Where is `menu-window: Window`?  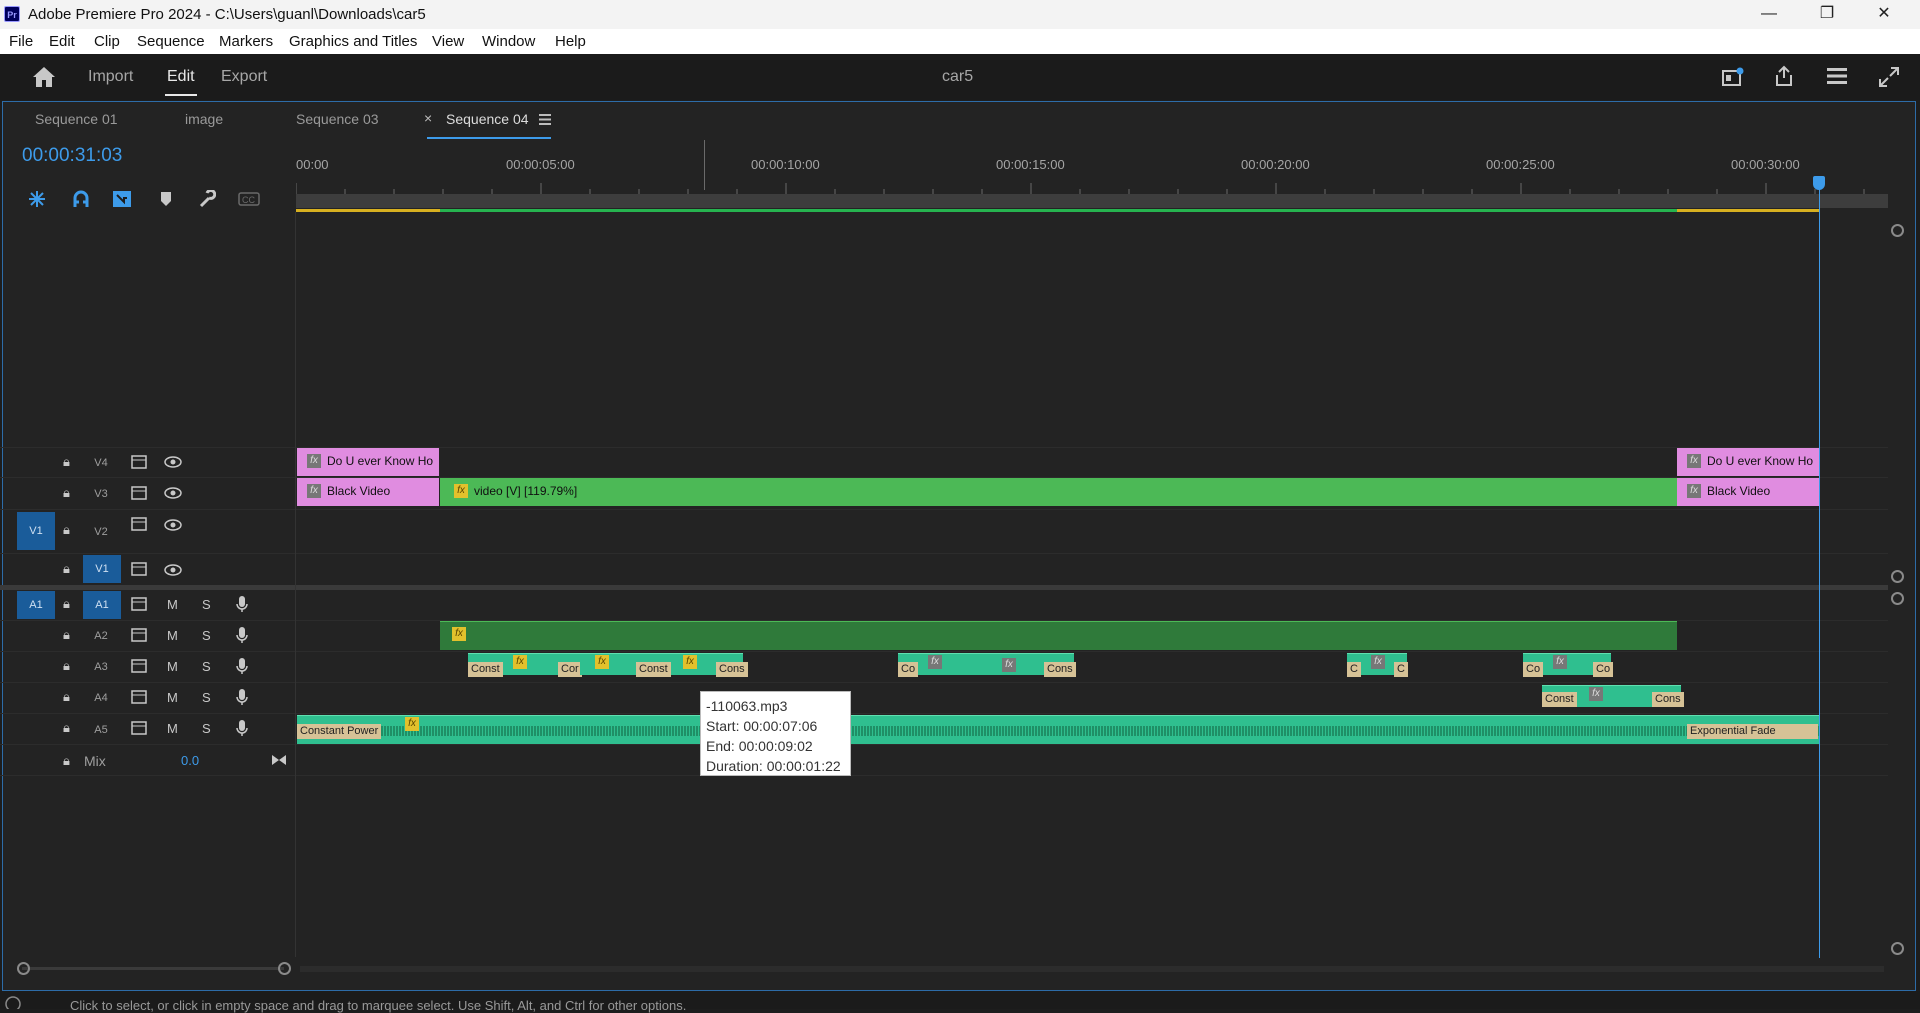
menu-window: Window is located at coordinates (508, 41).